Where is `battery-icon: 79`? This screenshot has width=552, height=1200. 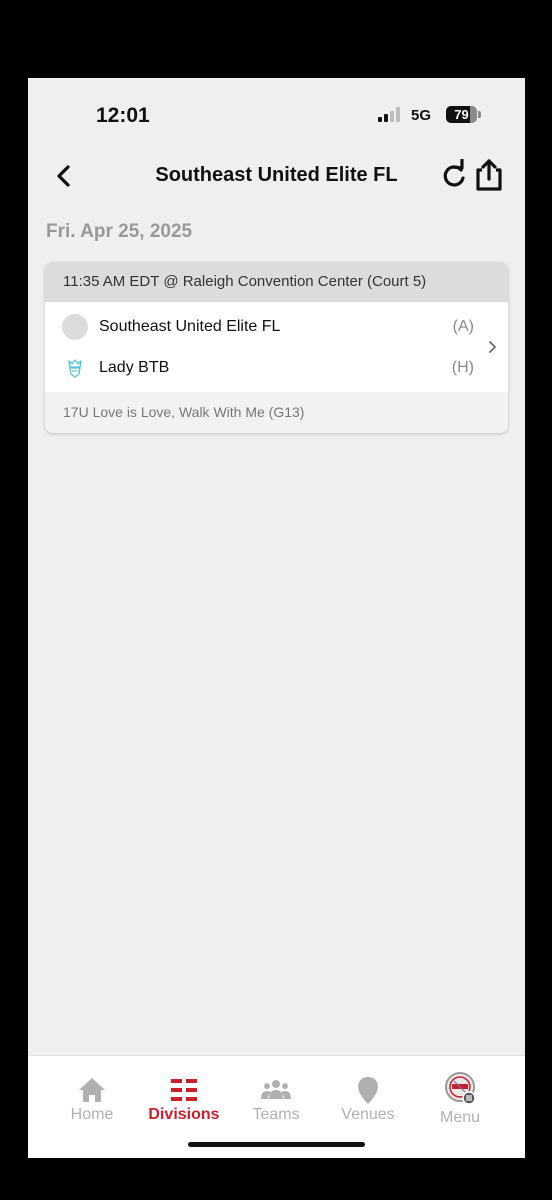 battery-icon: 79 is located at coordinates (464, 114).